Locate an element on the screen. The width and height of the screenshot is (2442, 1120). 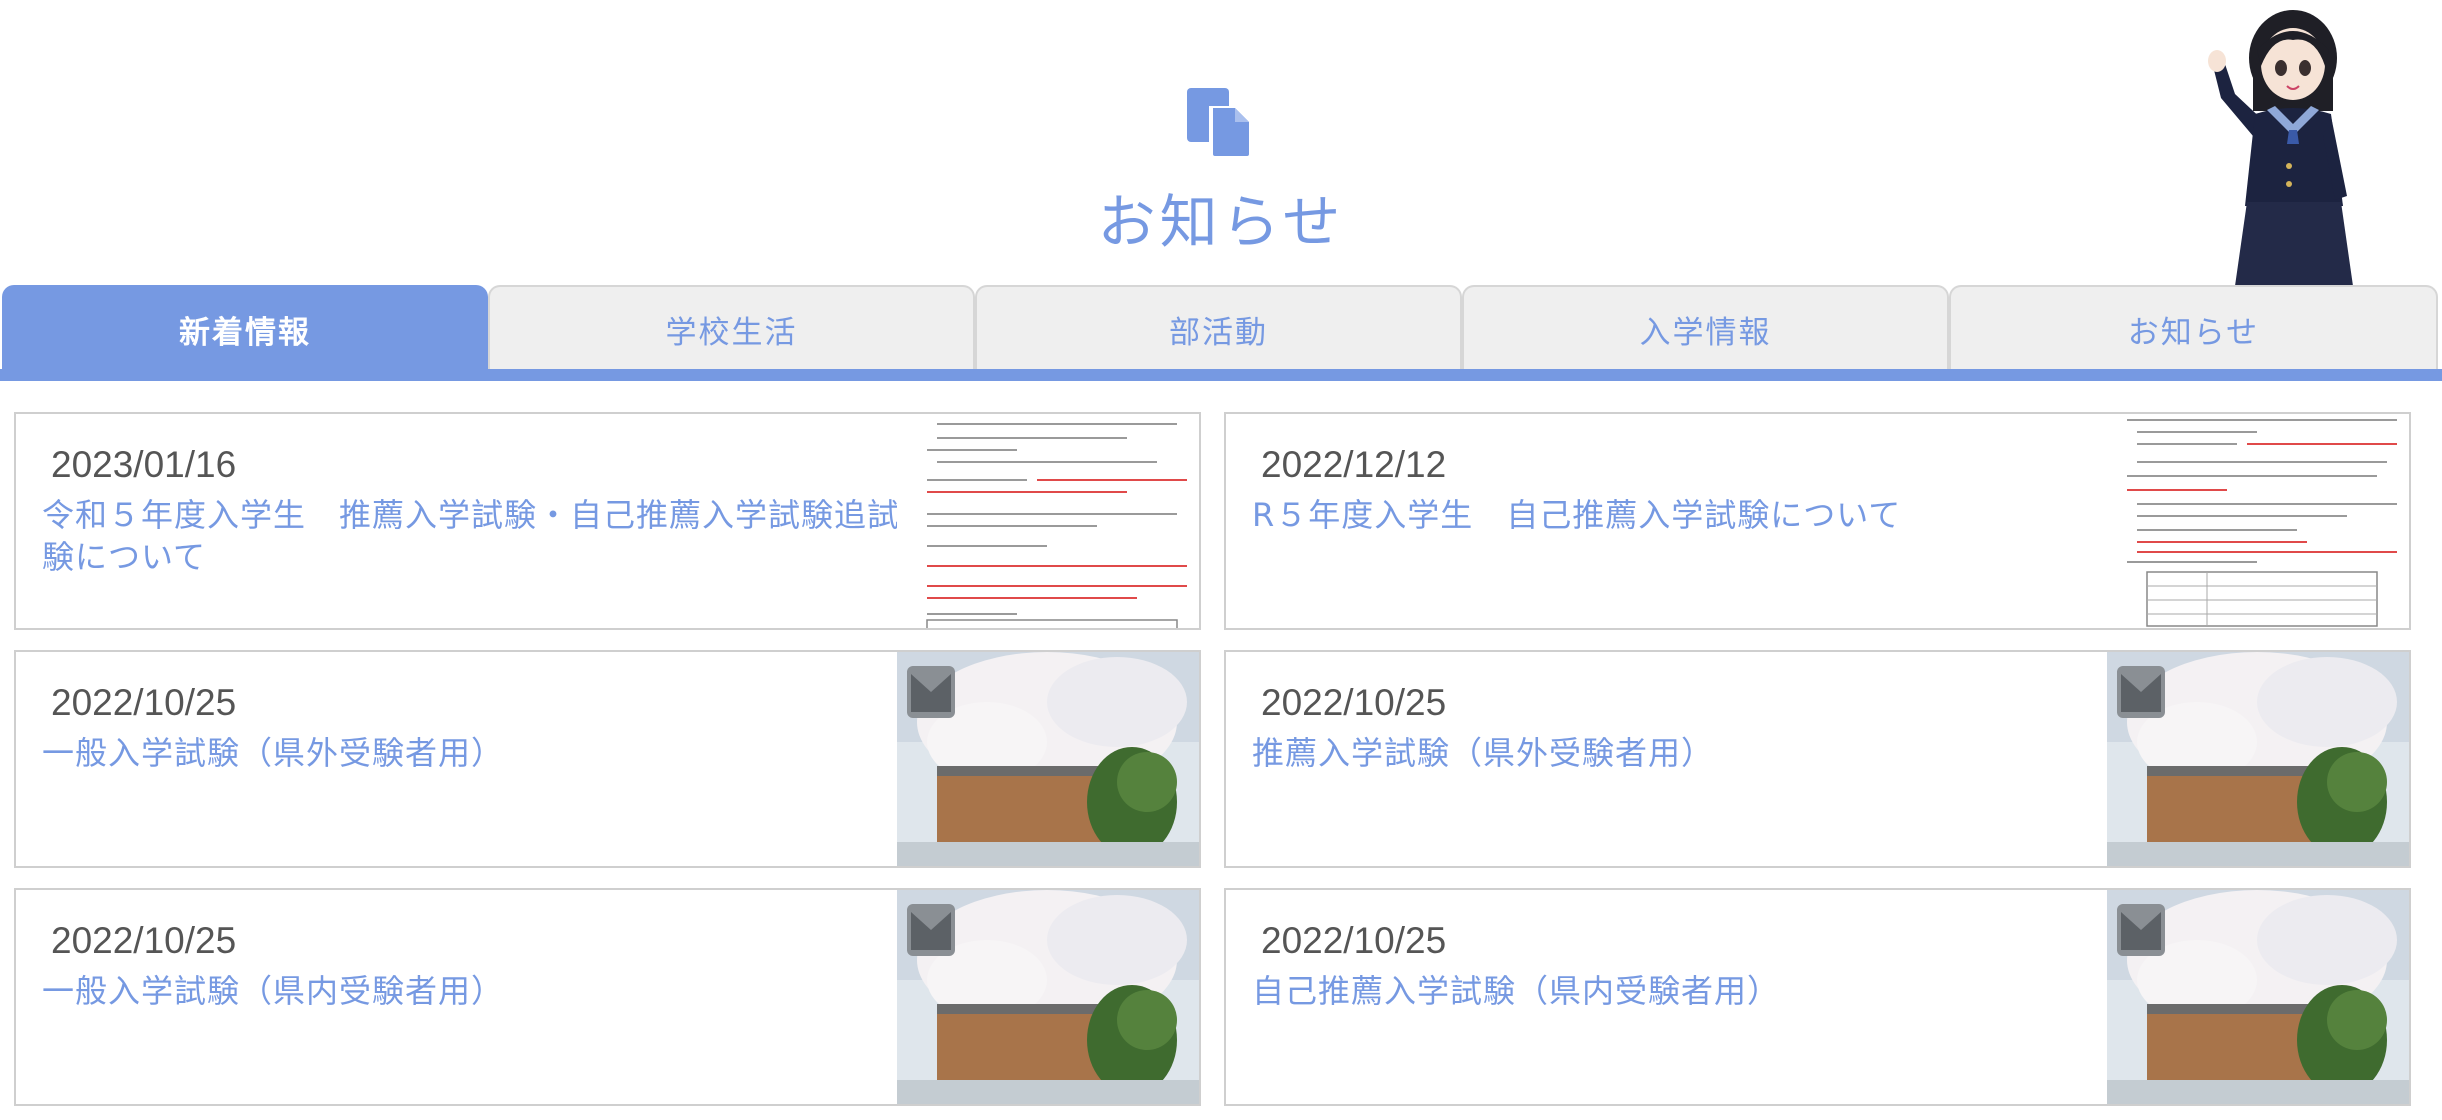
tab-admission-info: 入学情報 is located at coordinates (1705, 328).